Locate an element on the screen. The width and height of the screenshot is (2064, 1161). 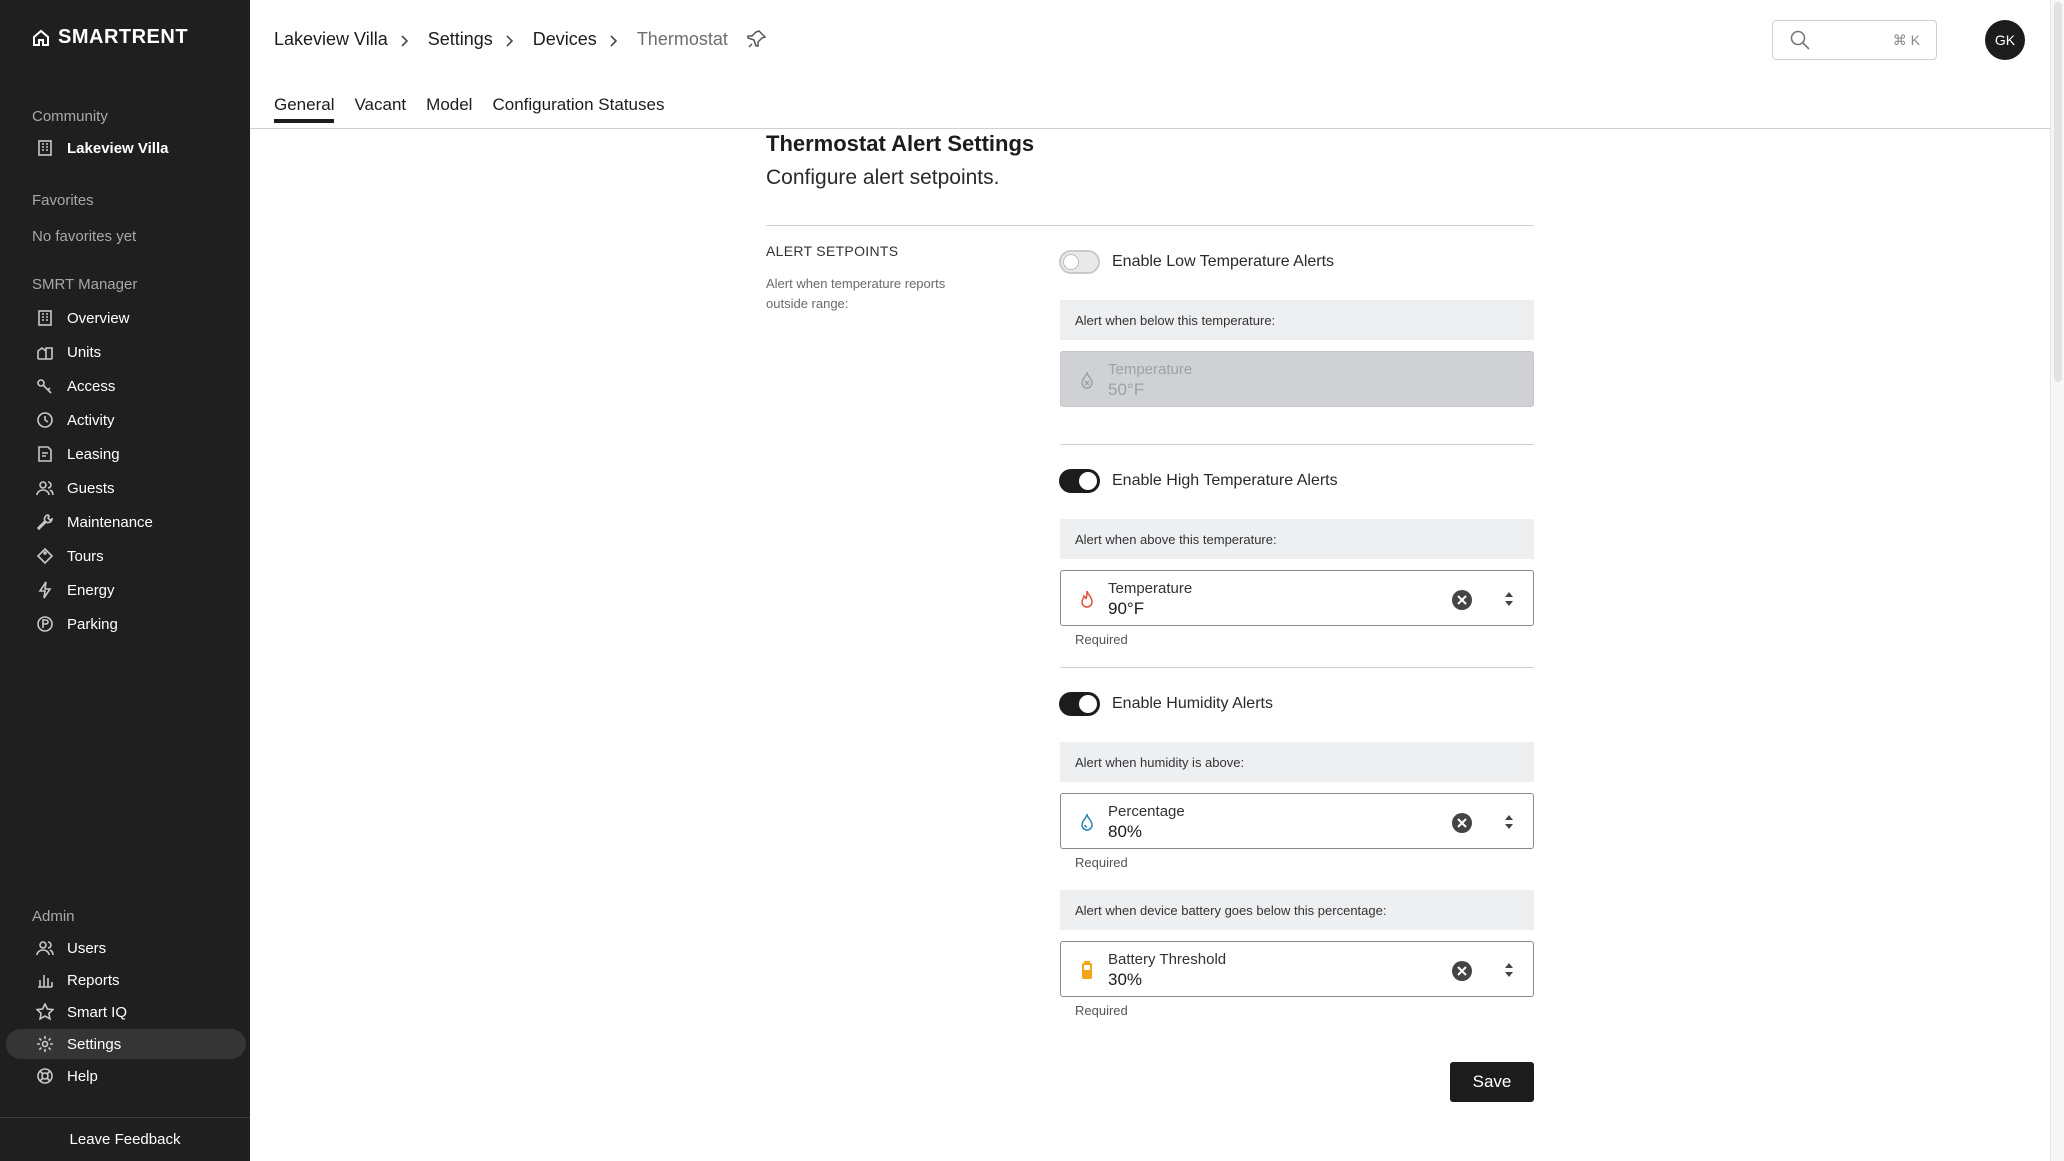
tab-model: Model is located at coordinates (449, 109).